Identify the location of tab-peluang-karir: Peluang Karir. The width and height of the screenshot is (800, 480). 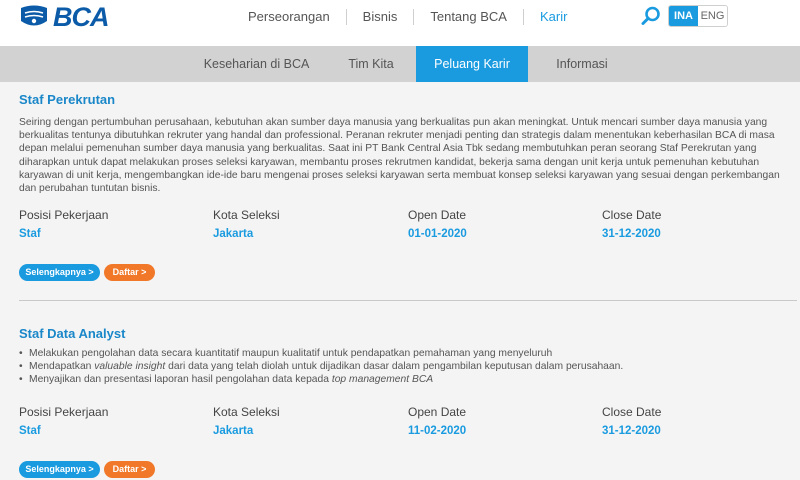
(472, 64).